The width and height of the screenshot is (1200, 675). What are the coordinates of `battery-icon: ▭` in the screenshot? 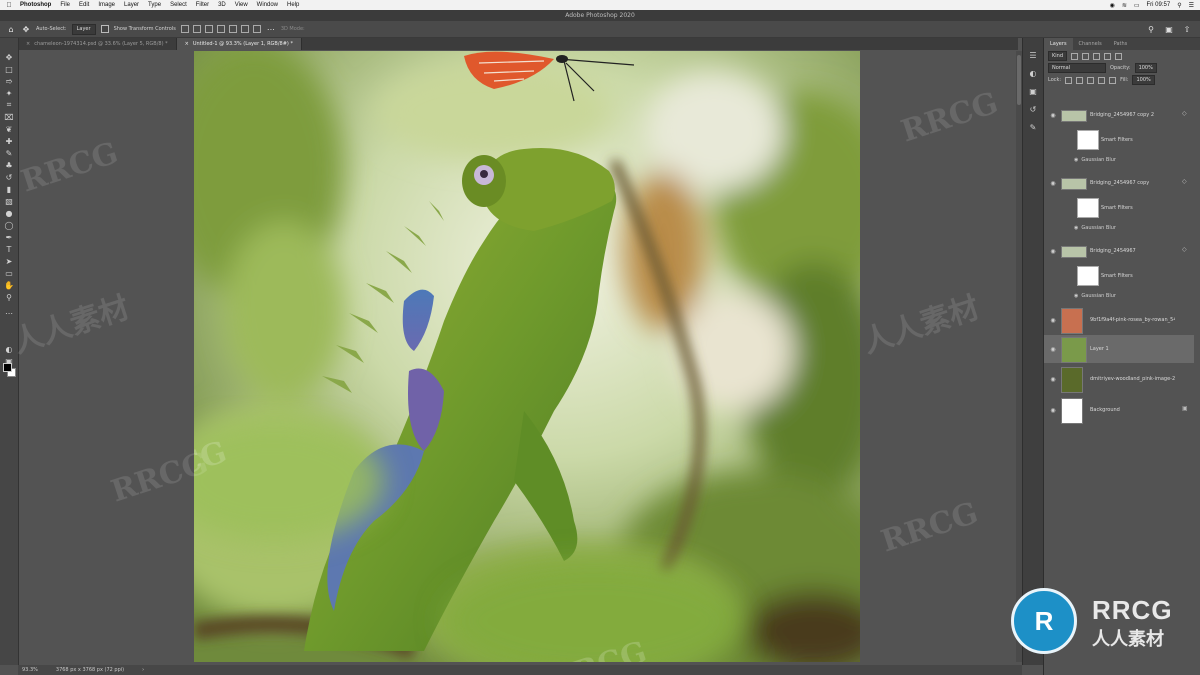 It's located at (1137, 5).